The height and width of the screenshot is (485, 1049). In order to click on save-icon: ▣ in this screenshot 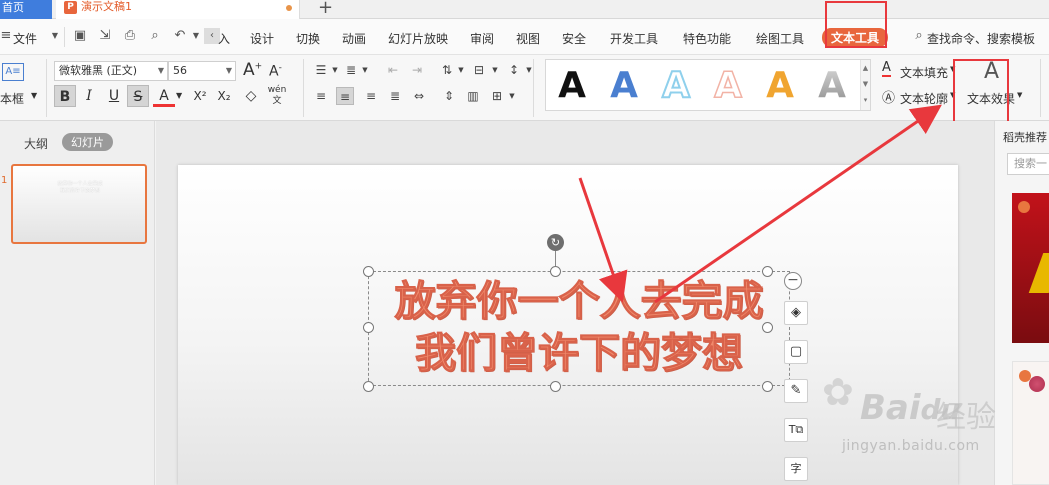, I will do `click(80, 36)`.